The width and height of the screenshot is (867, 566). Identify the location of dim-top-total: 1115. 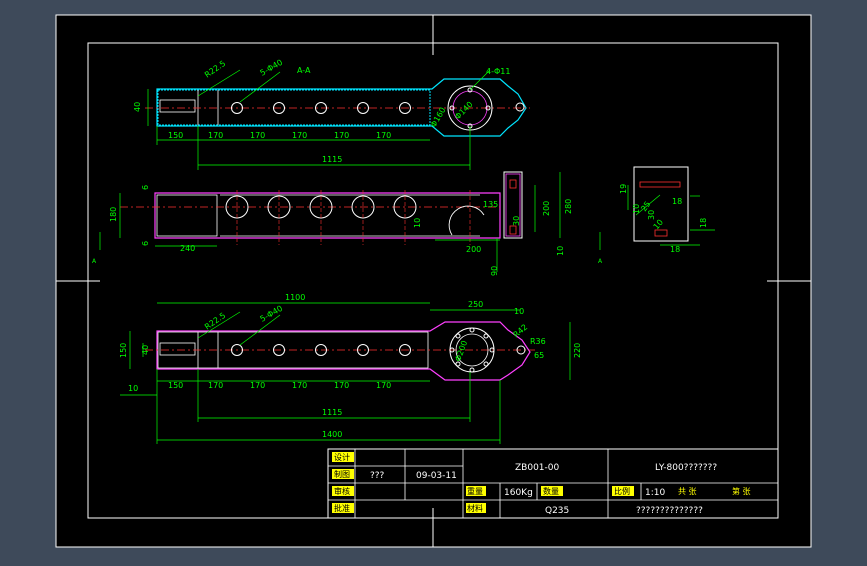
(332, 159).